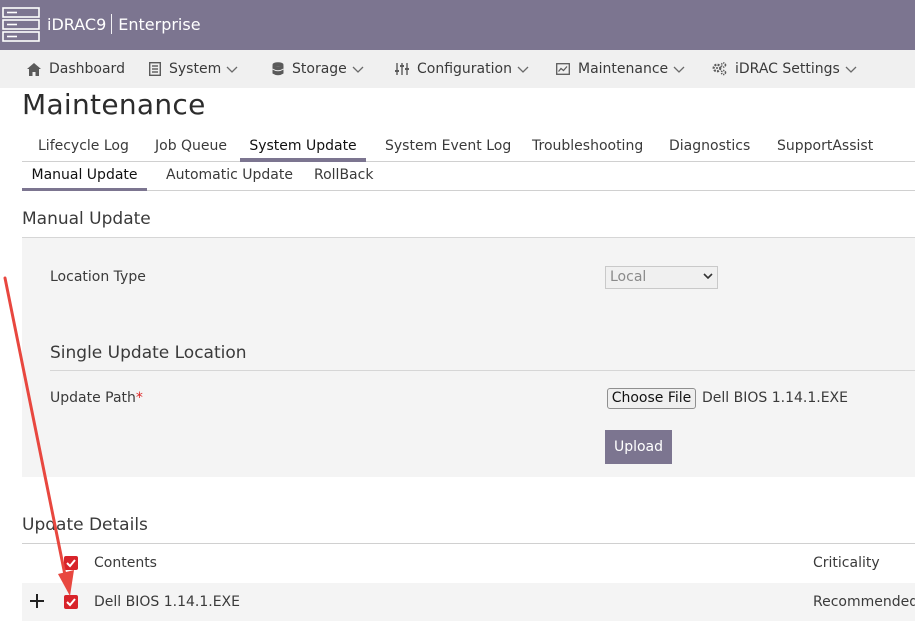 The width and height of the screenshot is (915, 628). Describe the element at coordinates (468, 543) in the screenshot. I see `details-divider` at that location.